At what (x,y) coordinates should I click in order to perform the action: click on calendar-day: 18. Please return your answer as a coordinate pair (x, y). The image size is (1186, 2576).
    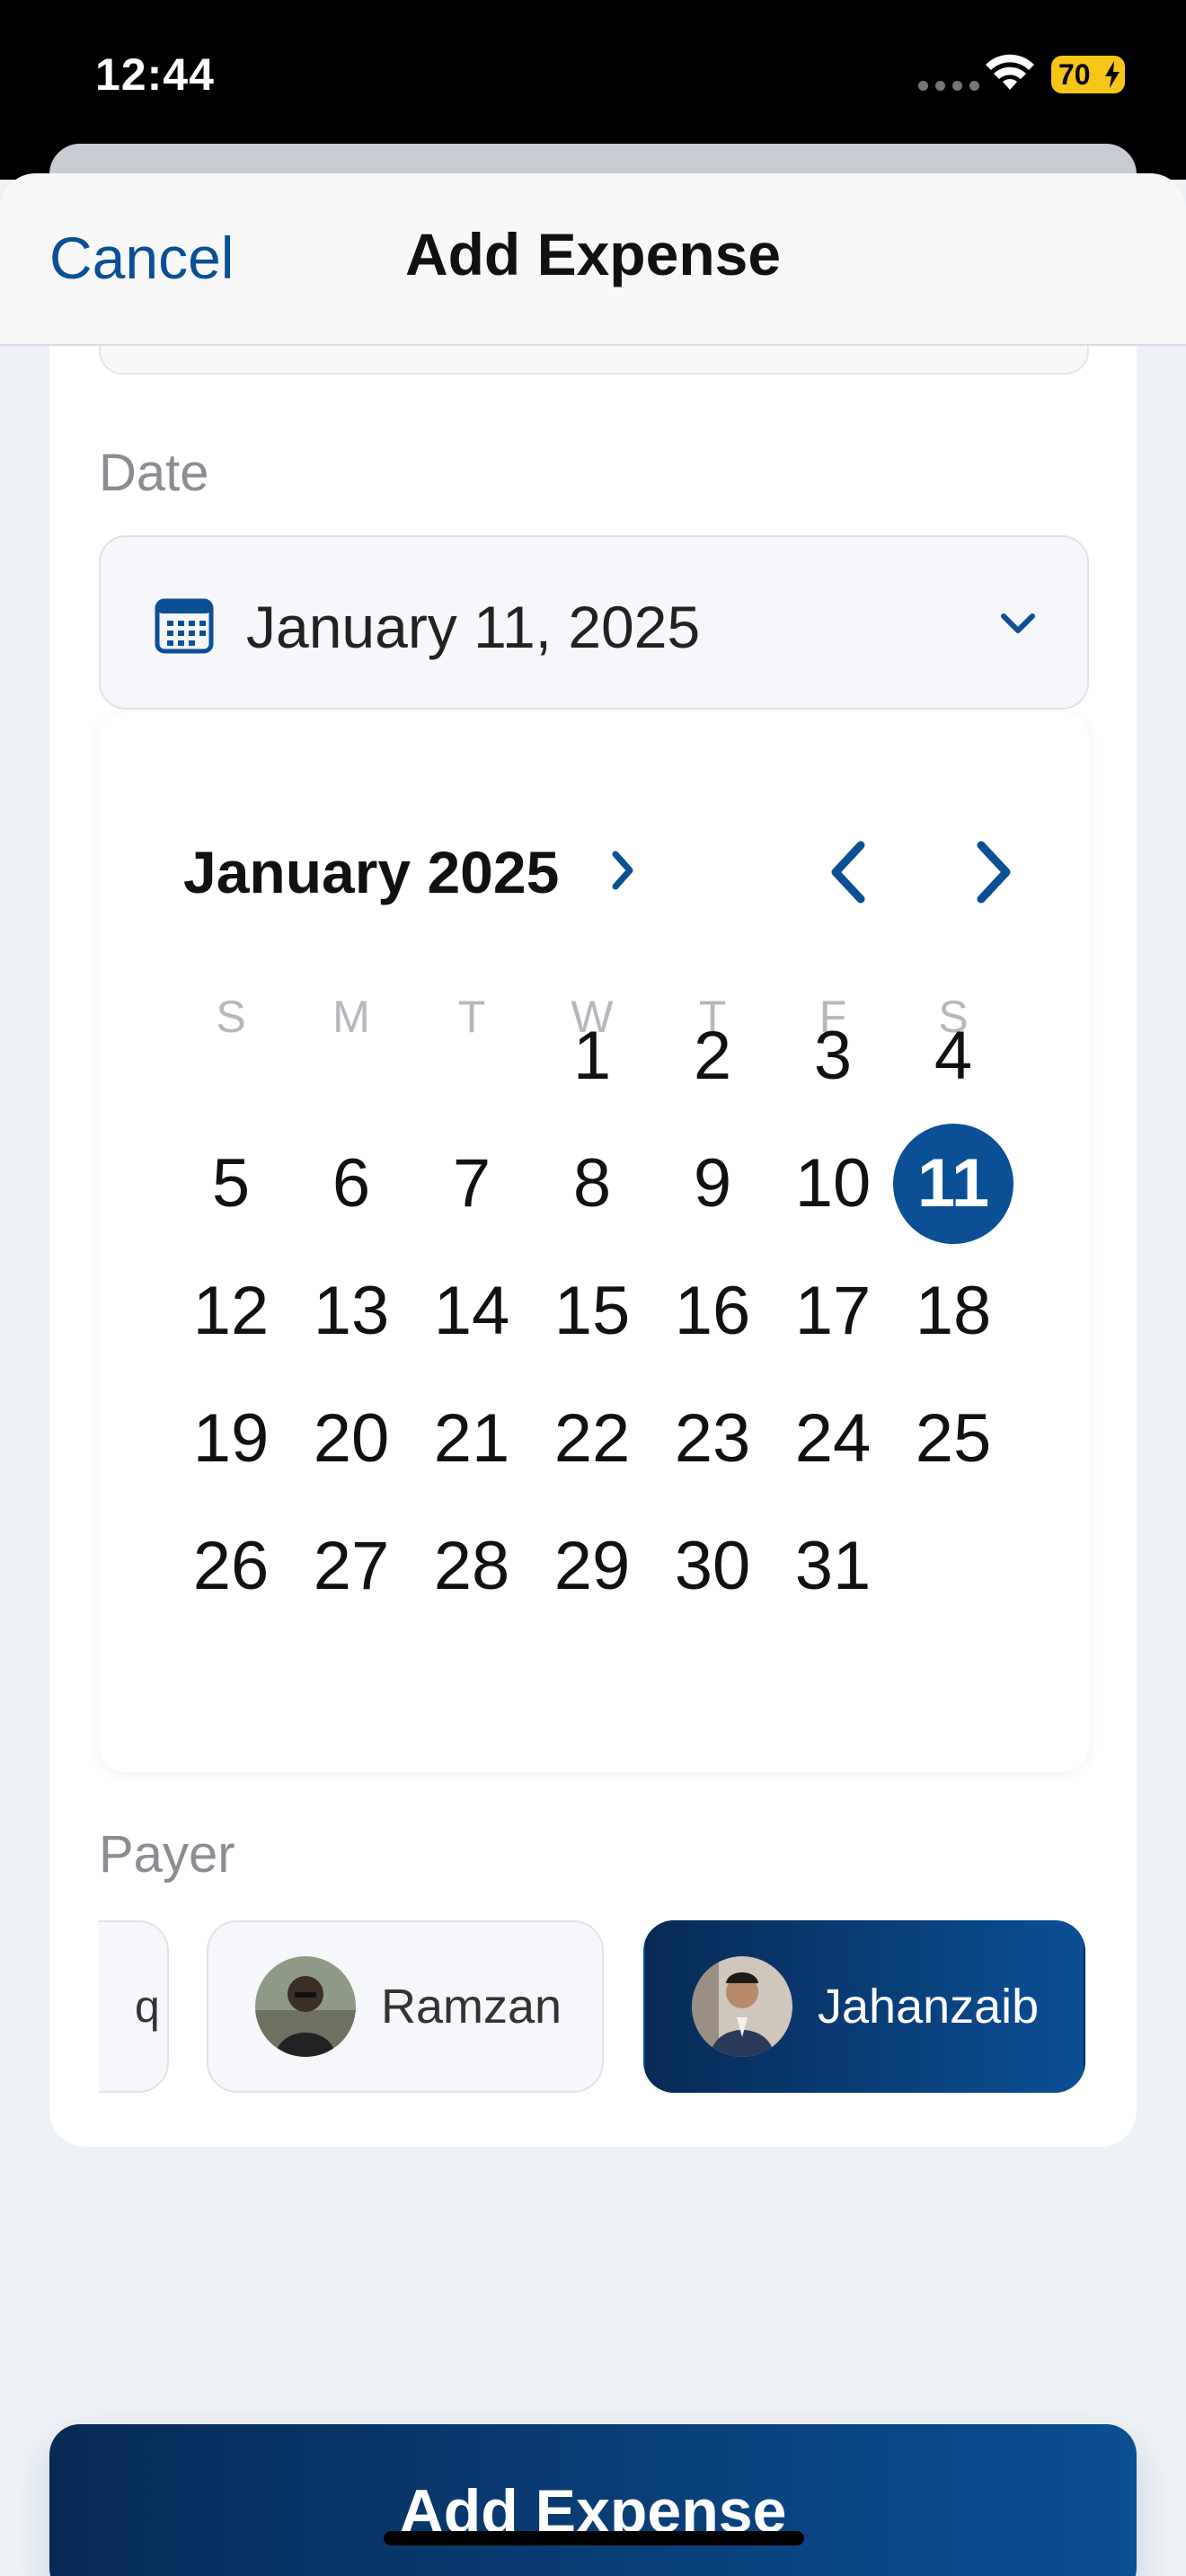
    Looking at the image, I should click on (953, 1311).